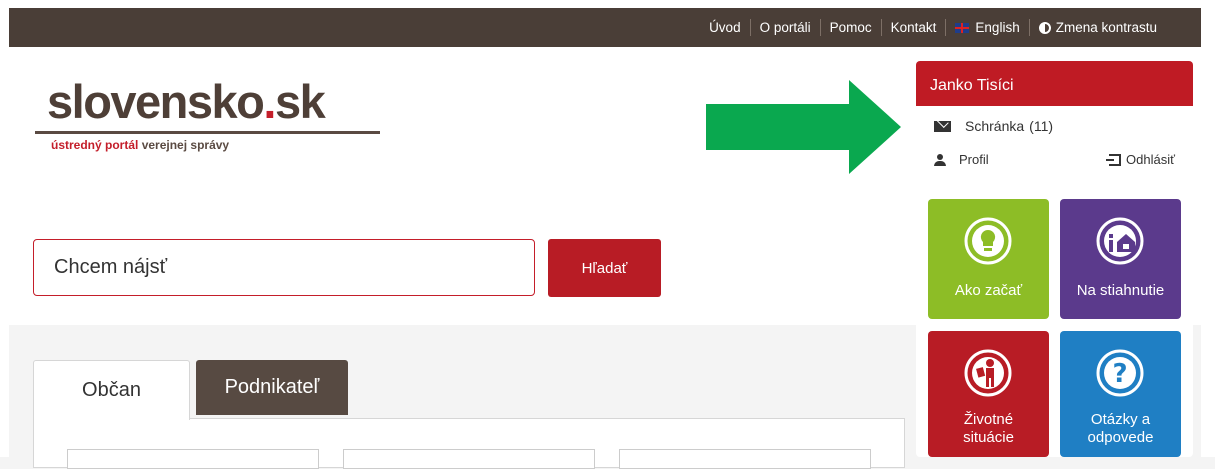  What do you see at coordinates (988, 290) in the screenshot?
I see `tile-label: Ako začať` at bounding box center [988, 290].